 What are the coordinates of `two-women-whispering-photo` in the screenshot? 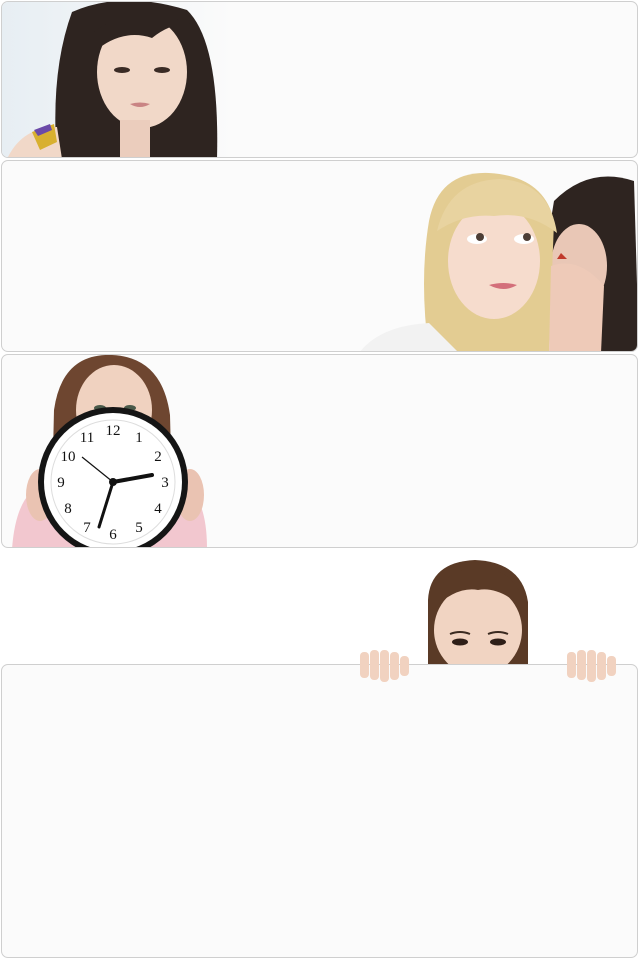 It's located at (498, 261).